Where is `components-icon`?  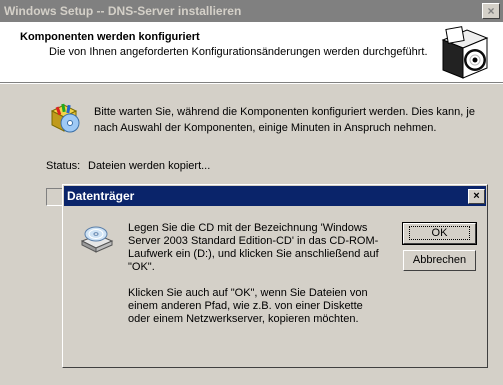 components-icon is located at coordinates (65, 118).